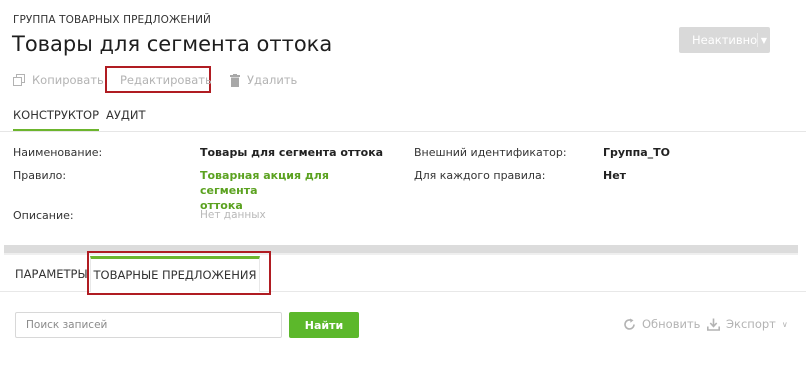 This screenshot has width=806, height=372. I want to click on name-label: Наименование:, so click(58, 152).